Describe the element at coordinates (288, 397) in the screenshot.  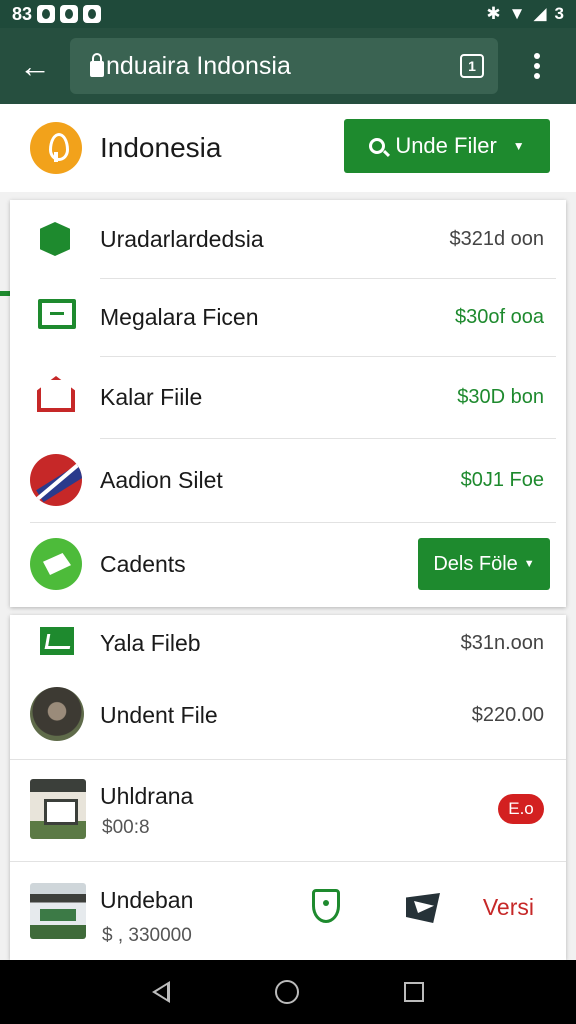
I see `list-item: Kalar Fiile $30D bon` at that location.